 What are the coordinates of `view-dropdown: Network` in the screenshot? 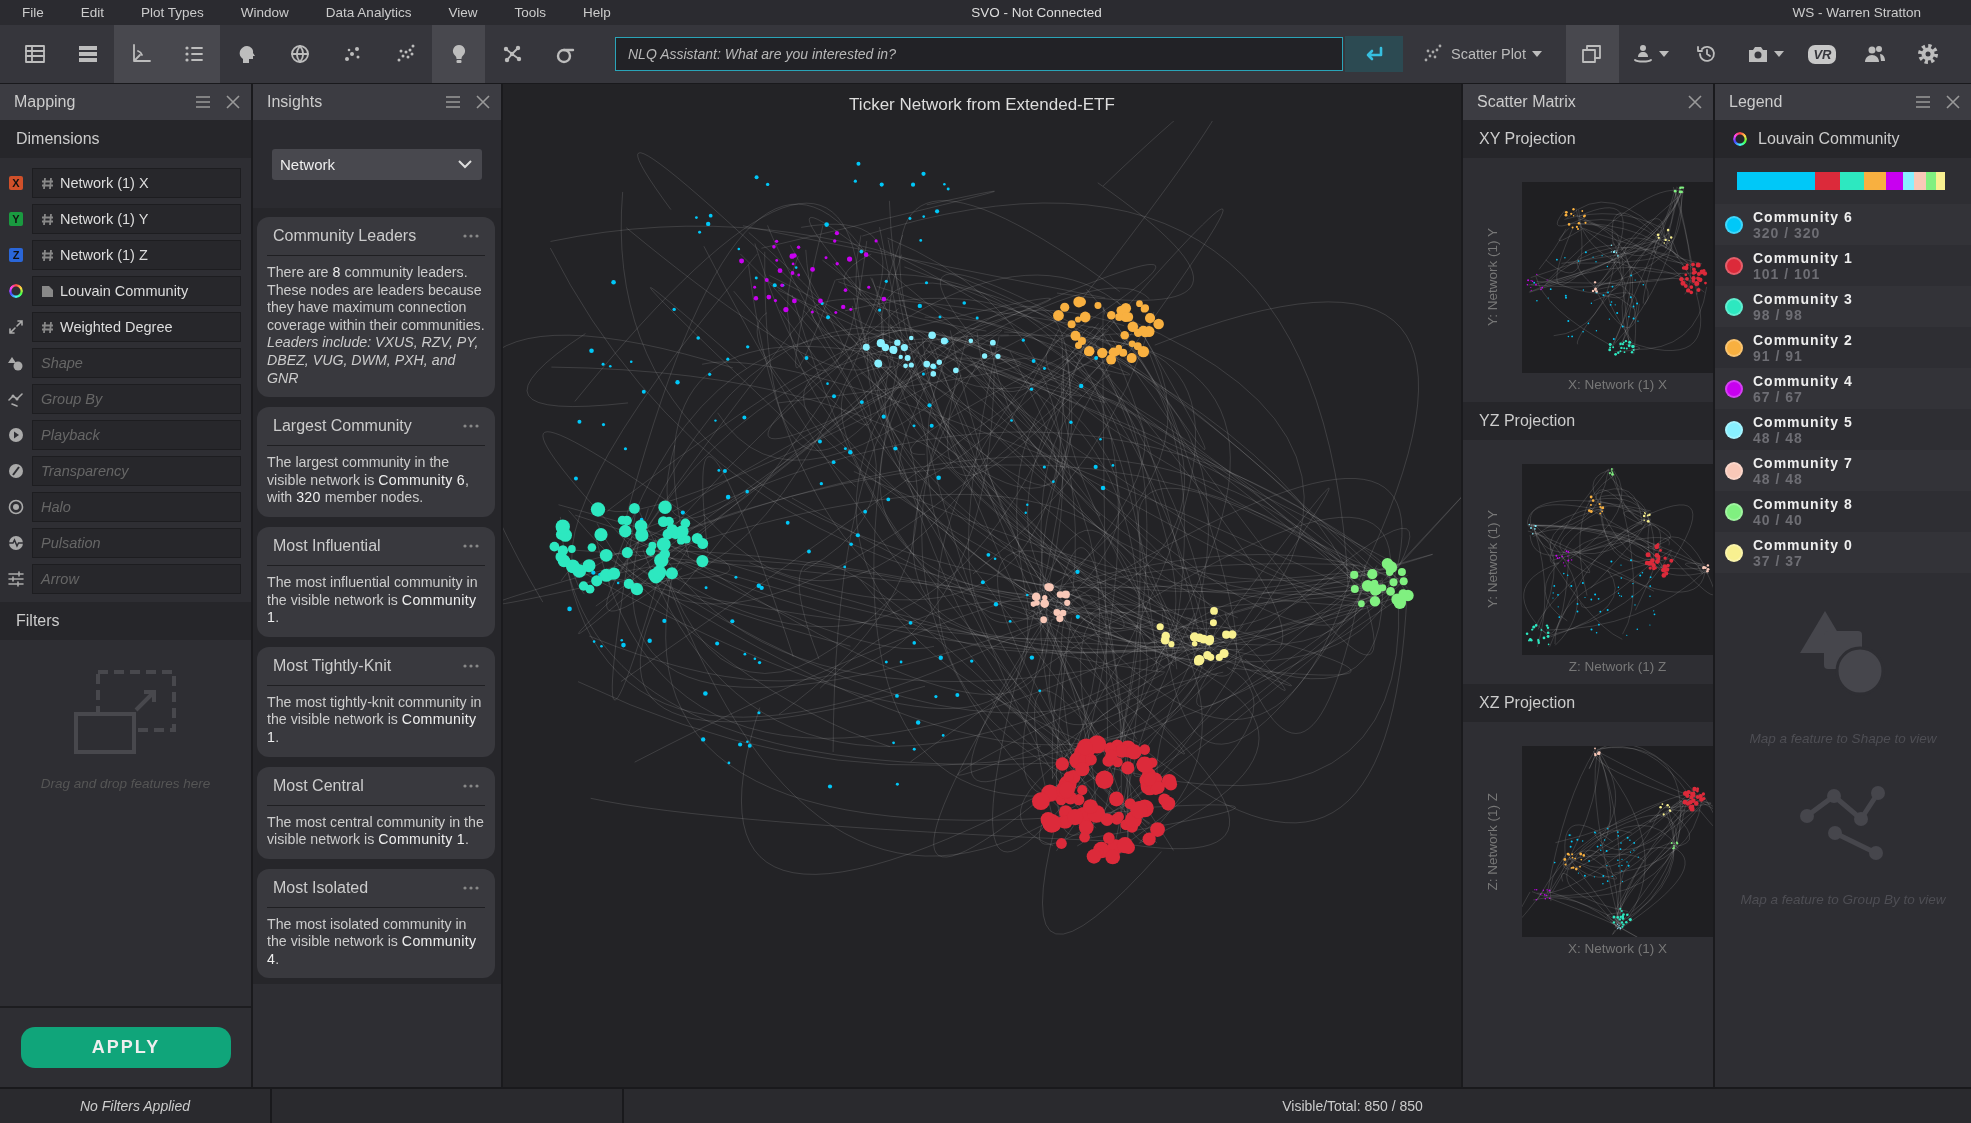 It's located at (377, 164).